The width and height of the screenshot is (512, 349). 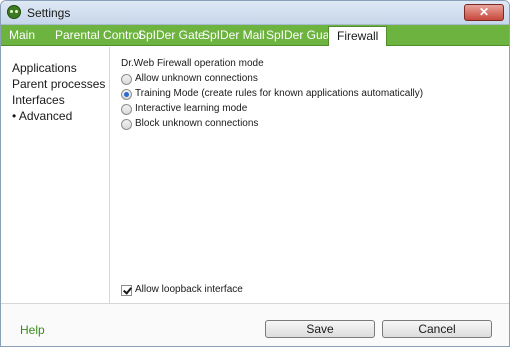 I want to click on dialog-footer: Help Save Cancel, so click(x=255, y=324).